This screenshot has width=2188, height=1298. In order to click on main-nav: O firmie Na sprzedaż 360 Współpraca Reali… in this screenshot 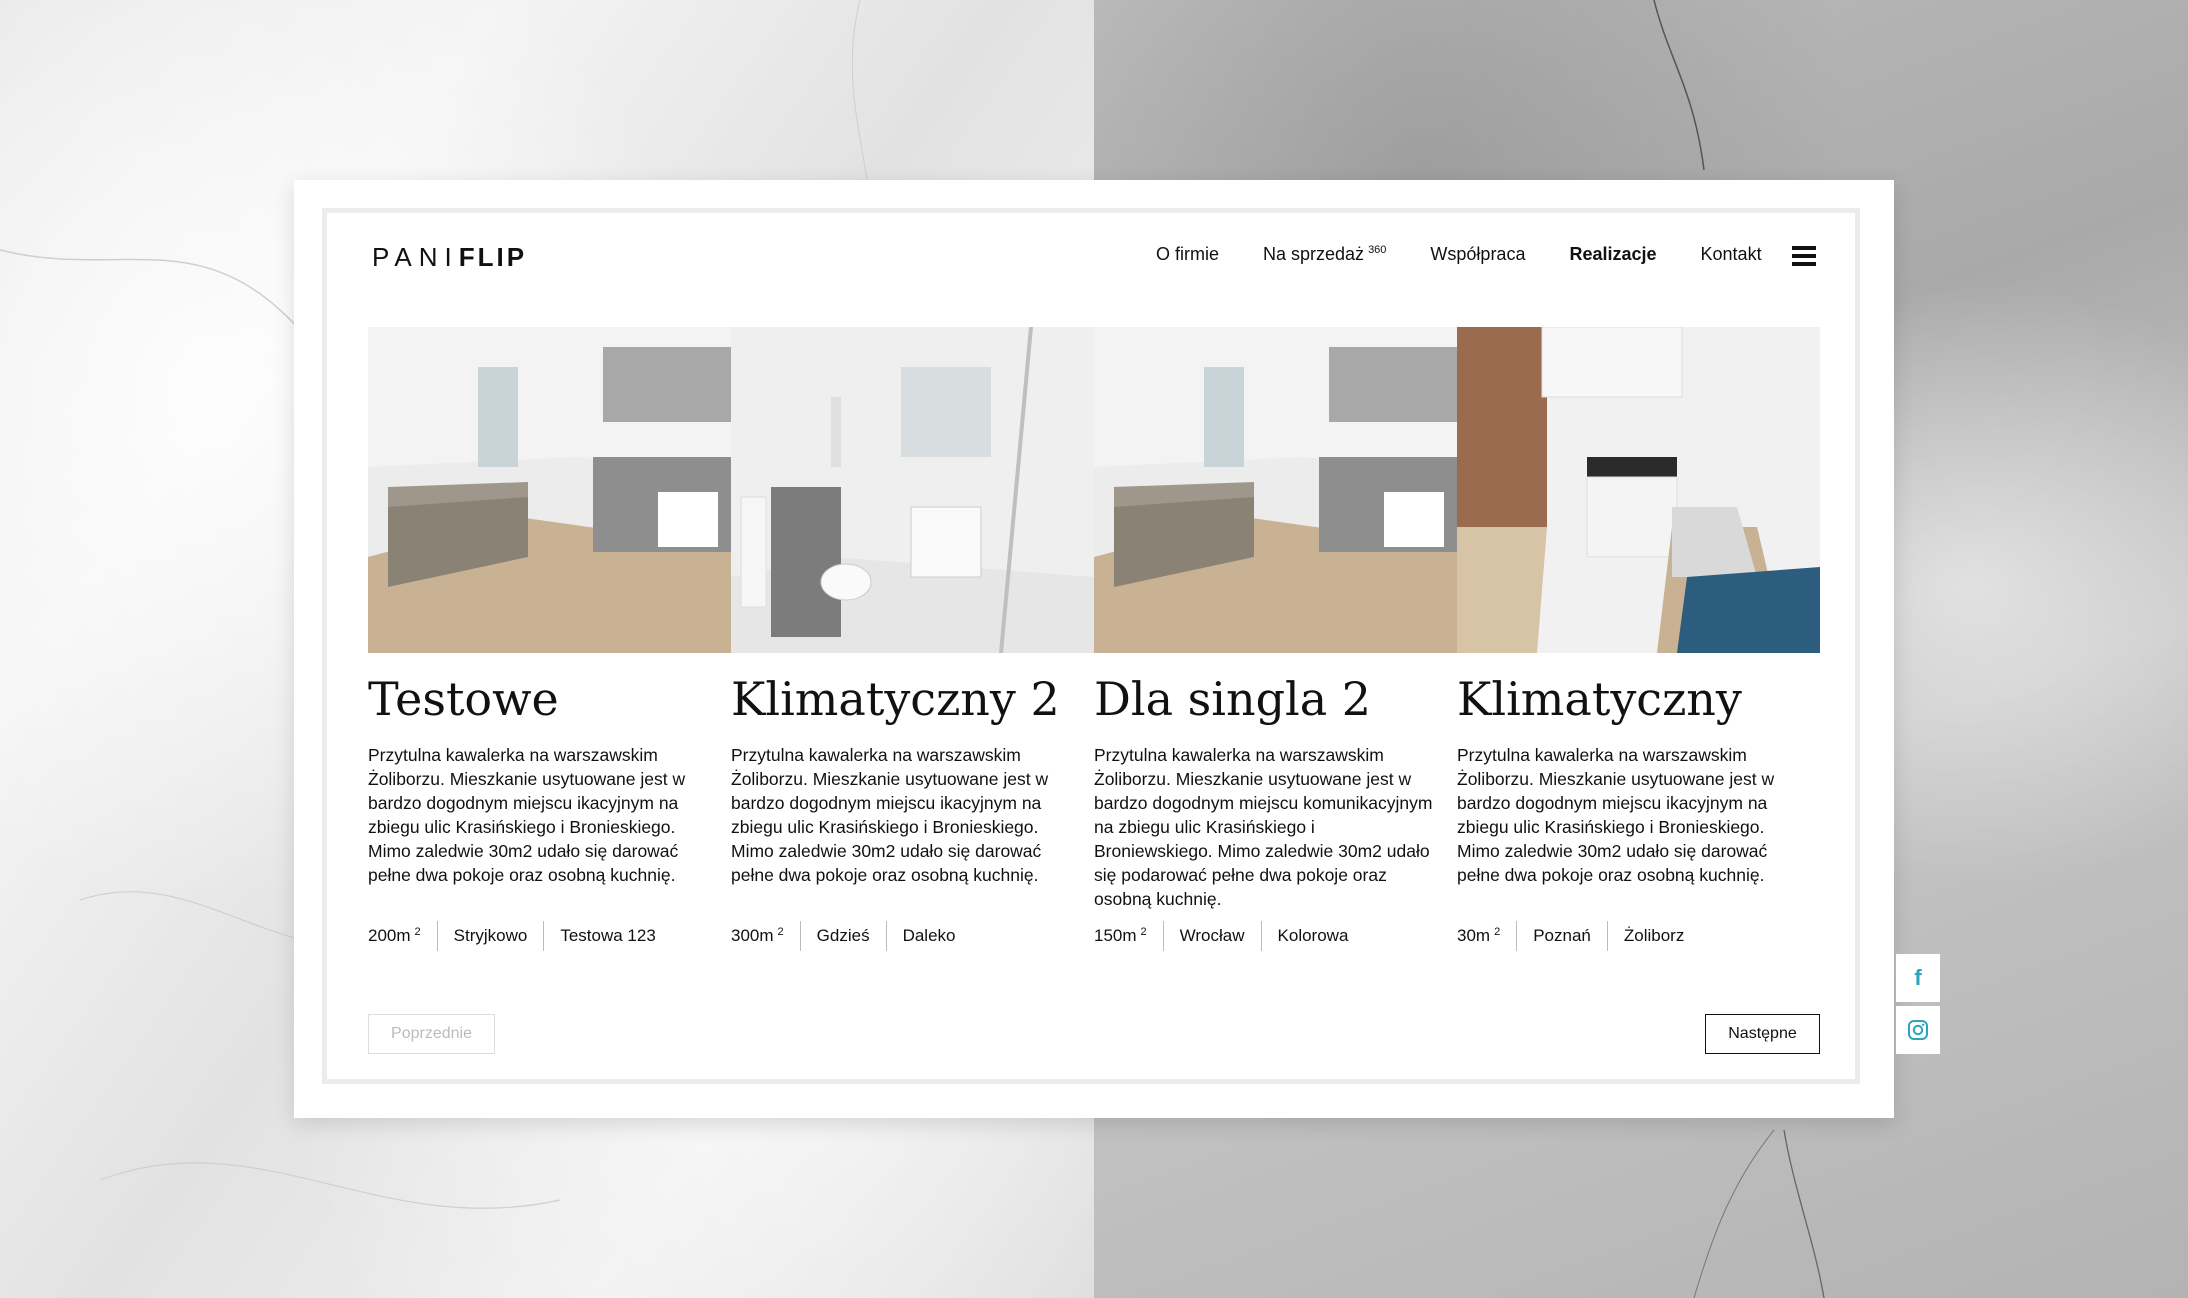, I will do `click(1481, 254)`.